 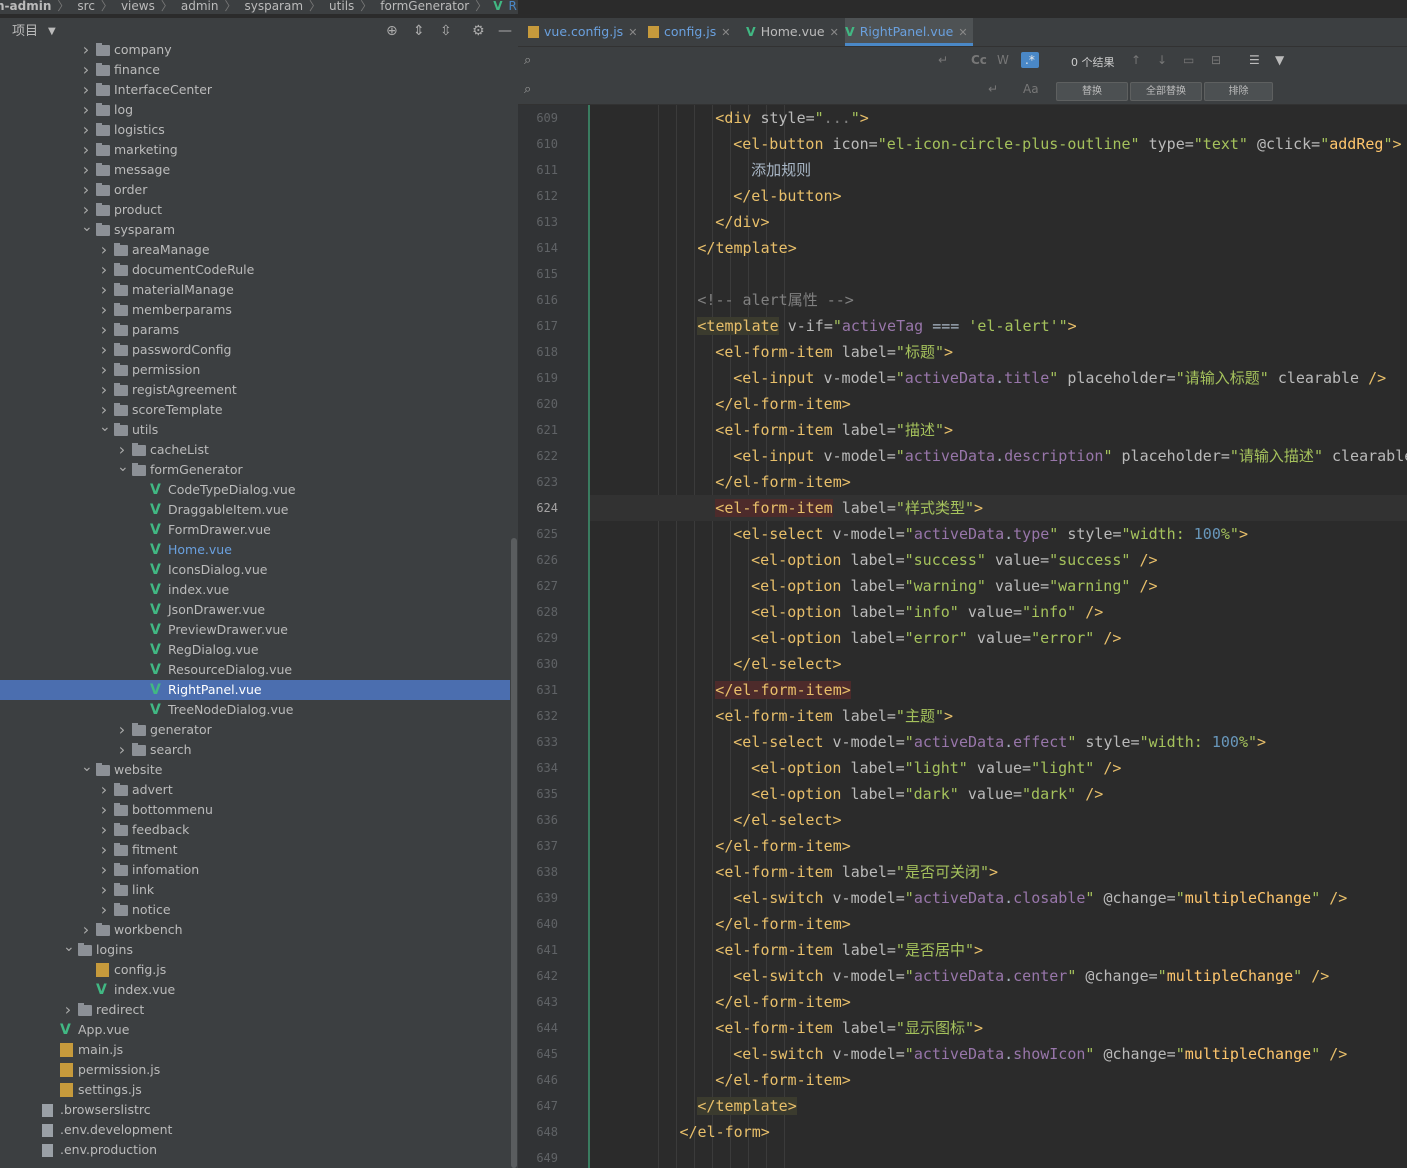 What do you see at coordinates (255, 750) in the screenshot?
I see `tree-folder: › search` at bounding box center [255, 750].